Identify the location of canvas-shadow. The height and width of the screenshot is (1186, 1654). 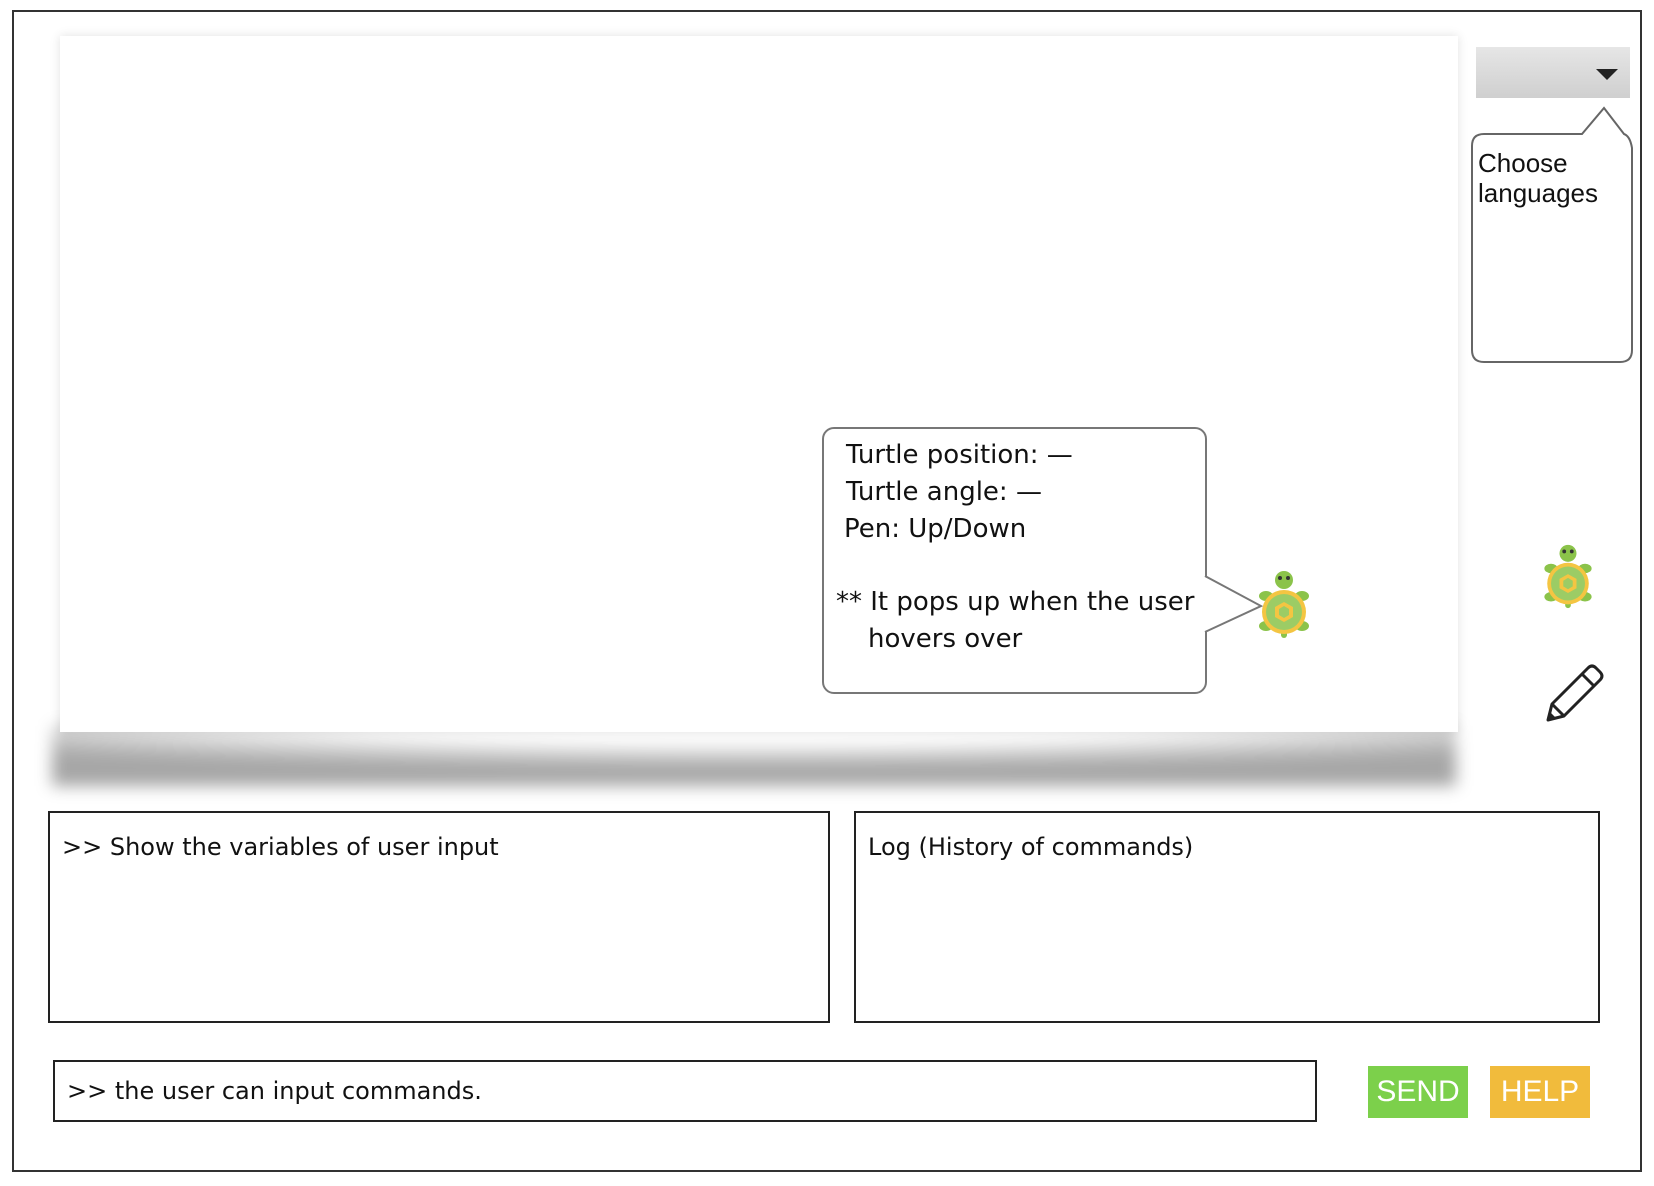
(754, 756).